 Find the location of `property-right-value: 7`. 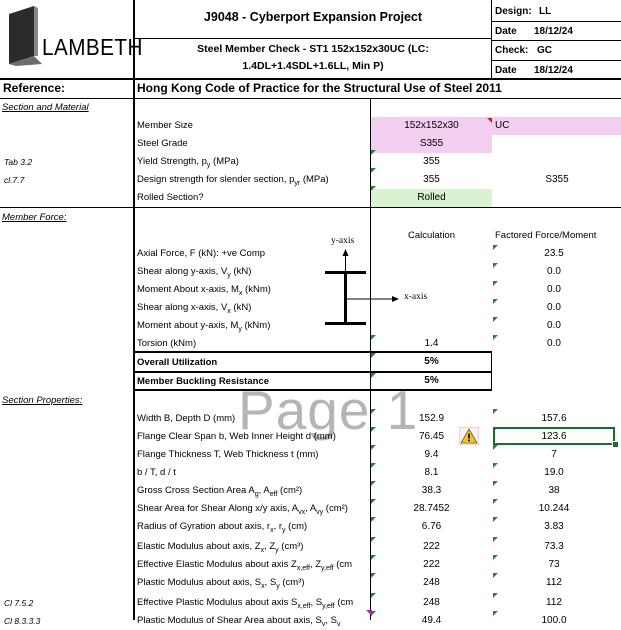

property-right-value: 7 is located at coordinates (554, 454).